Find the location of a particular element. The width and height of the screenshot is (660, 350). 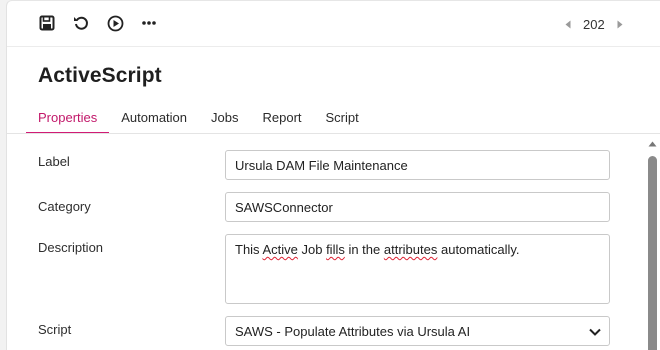

label-caption: Label is located at coordinates (54, 161).